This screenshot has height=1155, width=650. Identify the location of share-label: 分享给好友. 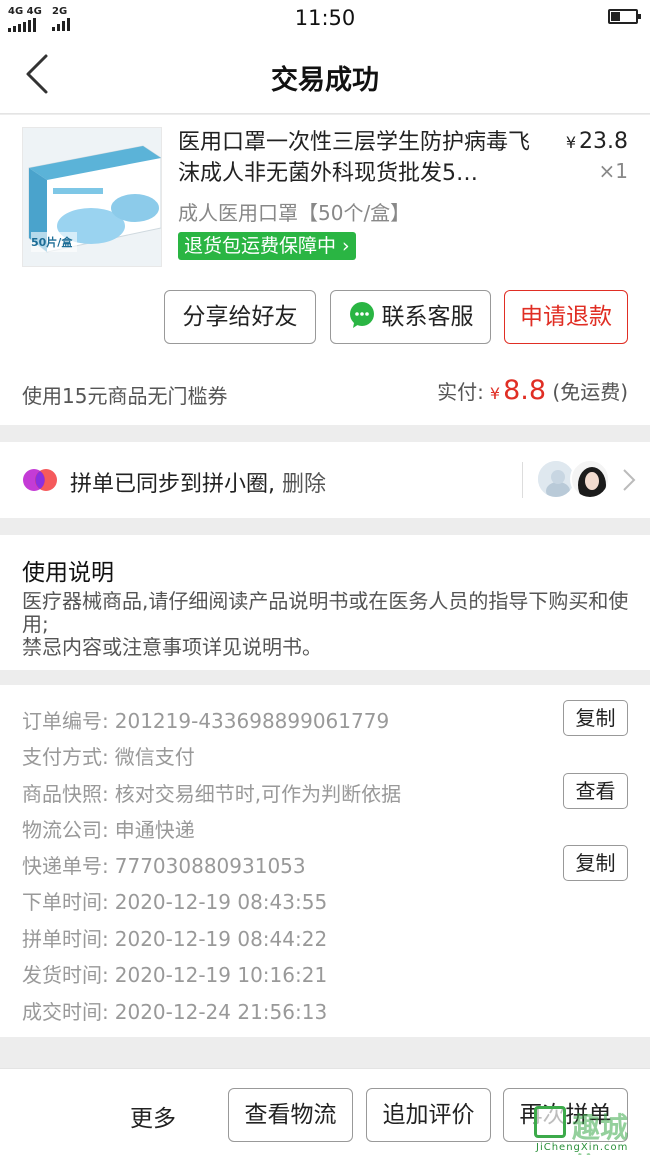
(240, 317).